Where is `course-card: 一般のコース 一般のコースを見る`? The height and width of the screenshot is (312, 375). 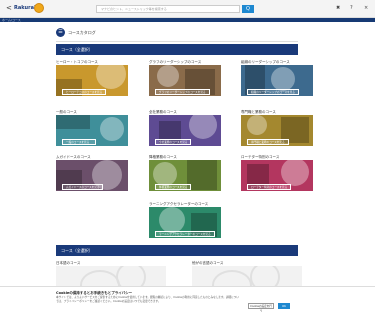
course-card: 一般のコース 一般のコースを見る is located at coordinates (92, 128).